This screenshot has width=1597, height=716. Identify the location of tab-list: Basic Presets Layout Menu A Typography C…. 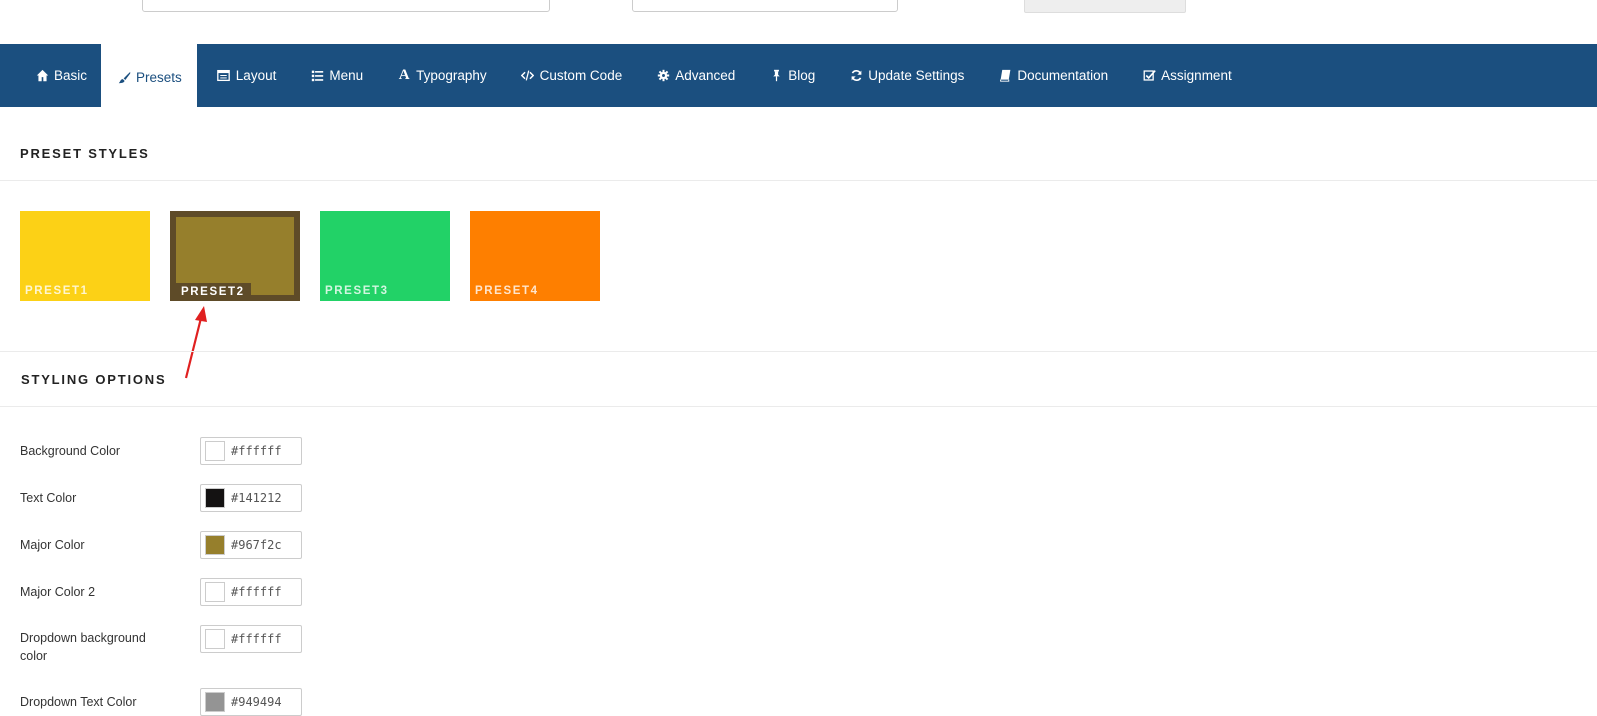
(798, 75).